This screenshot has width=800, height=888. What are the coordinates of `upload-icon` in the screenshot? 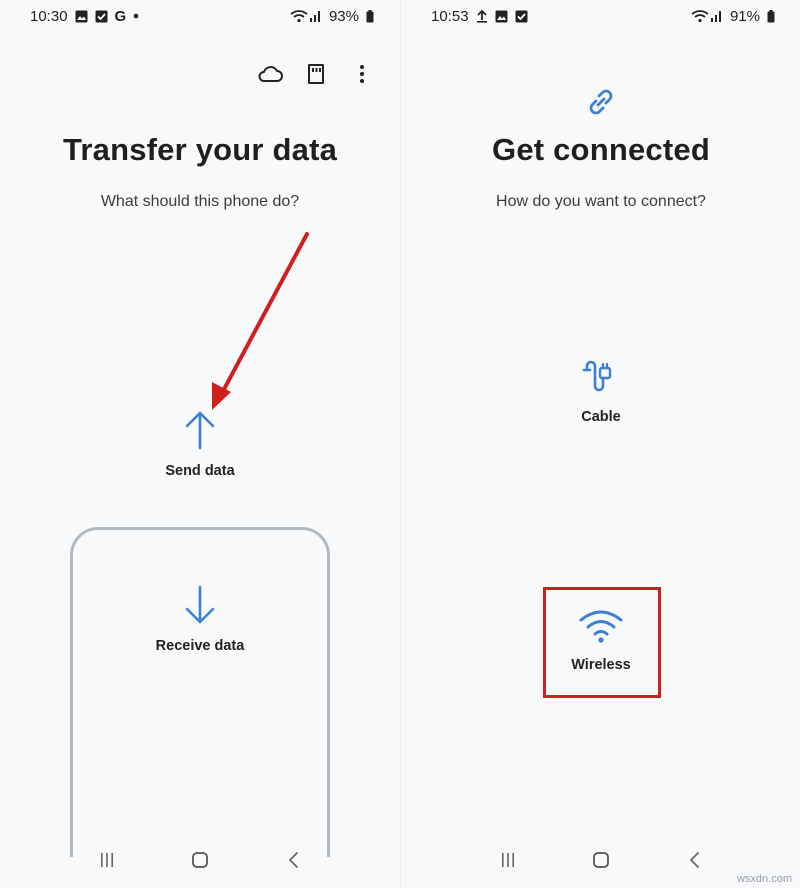 It's located at (482, 16).